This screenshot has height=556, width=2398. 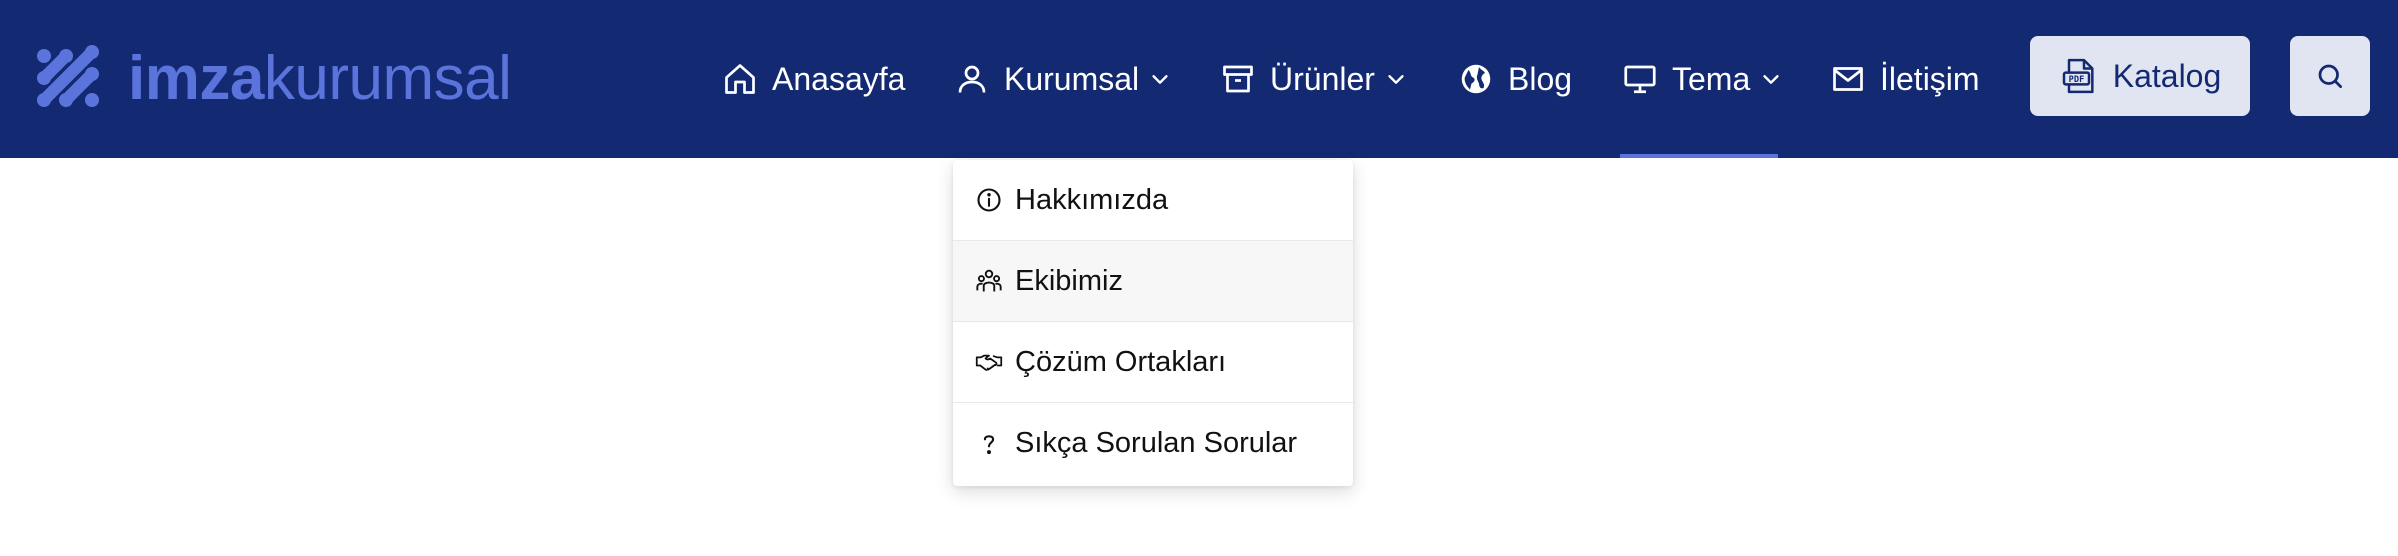 I want to click on team-icon, so click(x=989, y=281).